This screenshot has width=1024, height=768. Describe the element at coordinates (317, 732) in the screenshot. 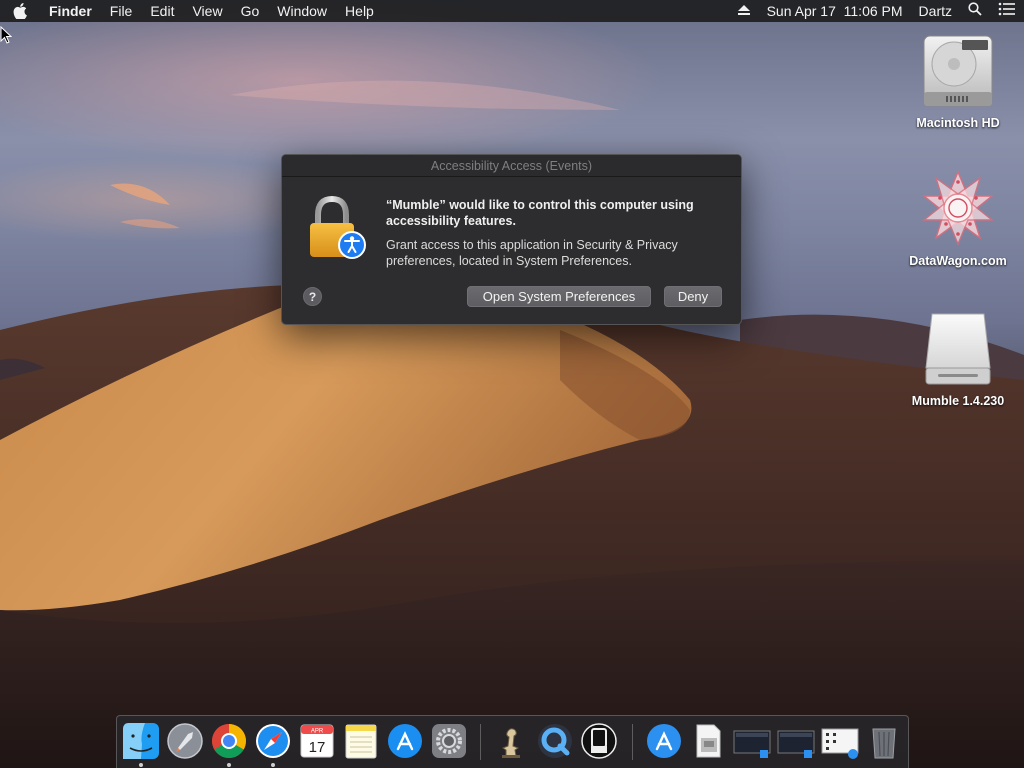

I see `calendar-month: APR` at that location.